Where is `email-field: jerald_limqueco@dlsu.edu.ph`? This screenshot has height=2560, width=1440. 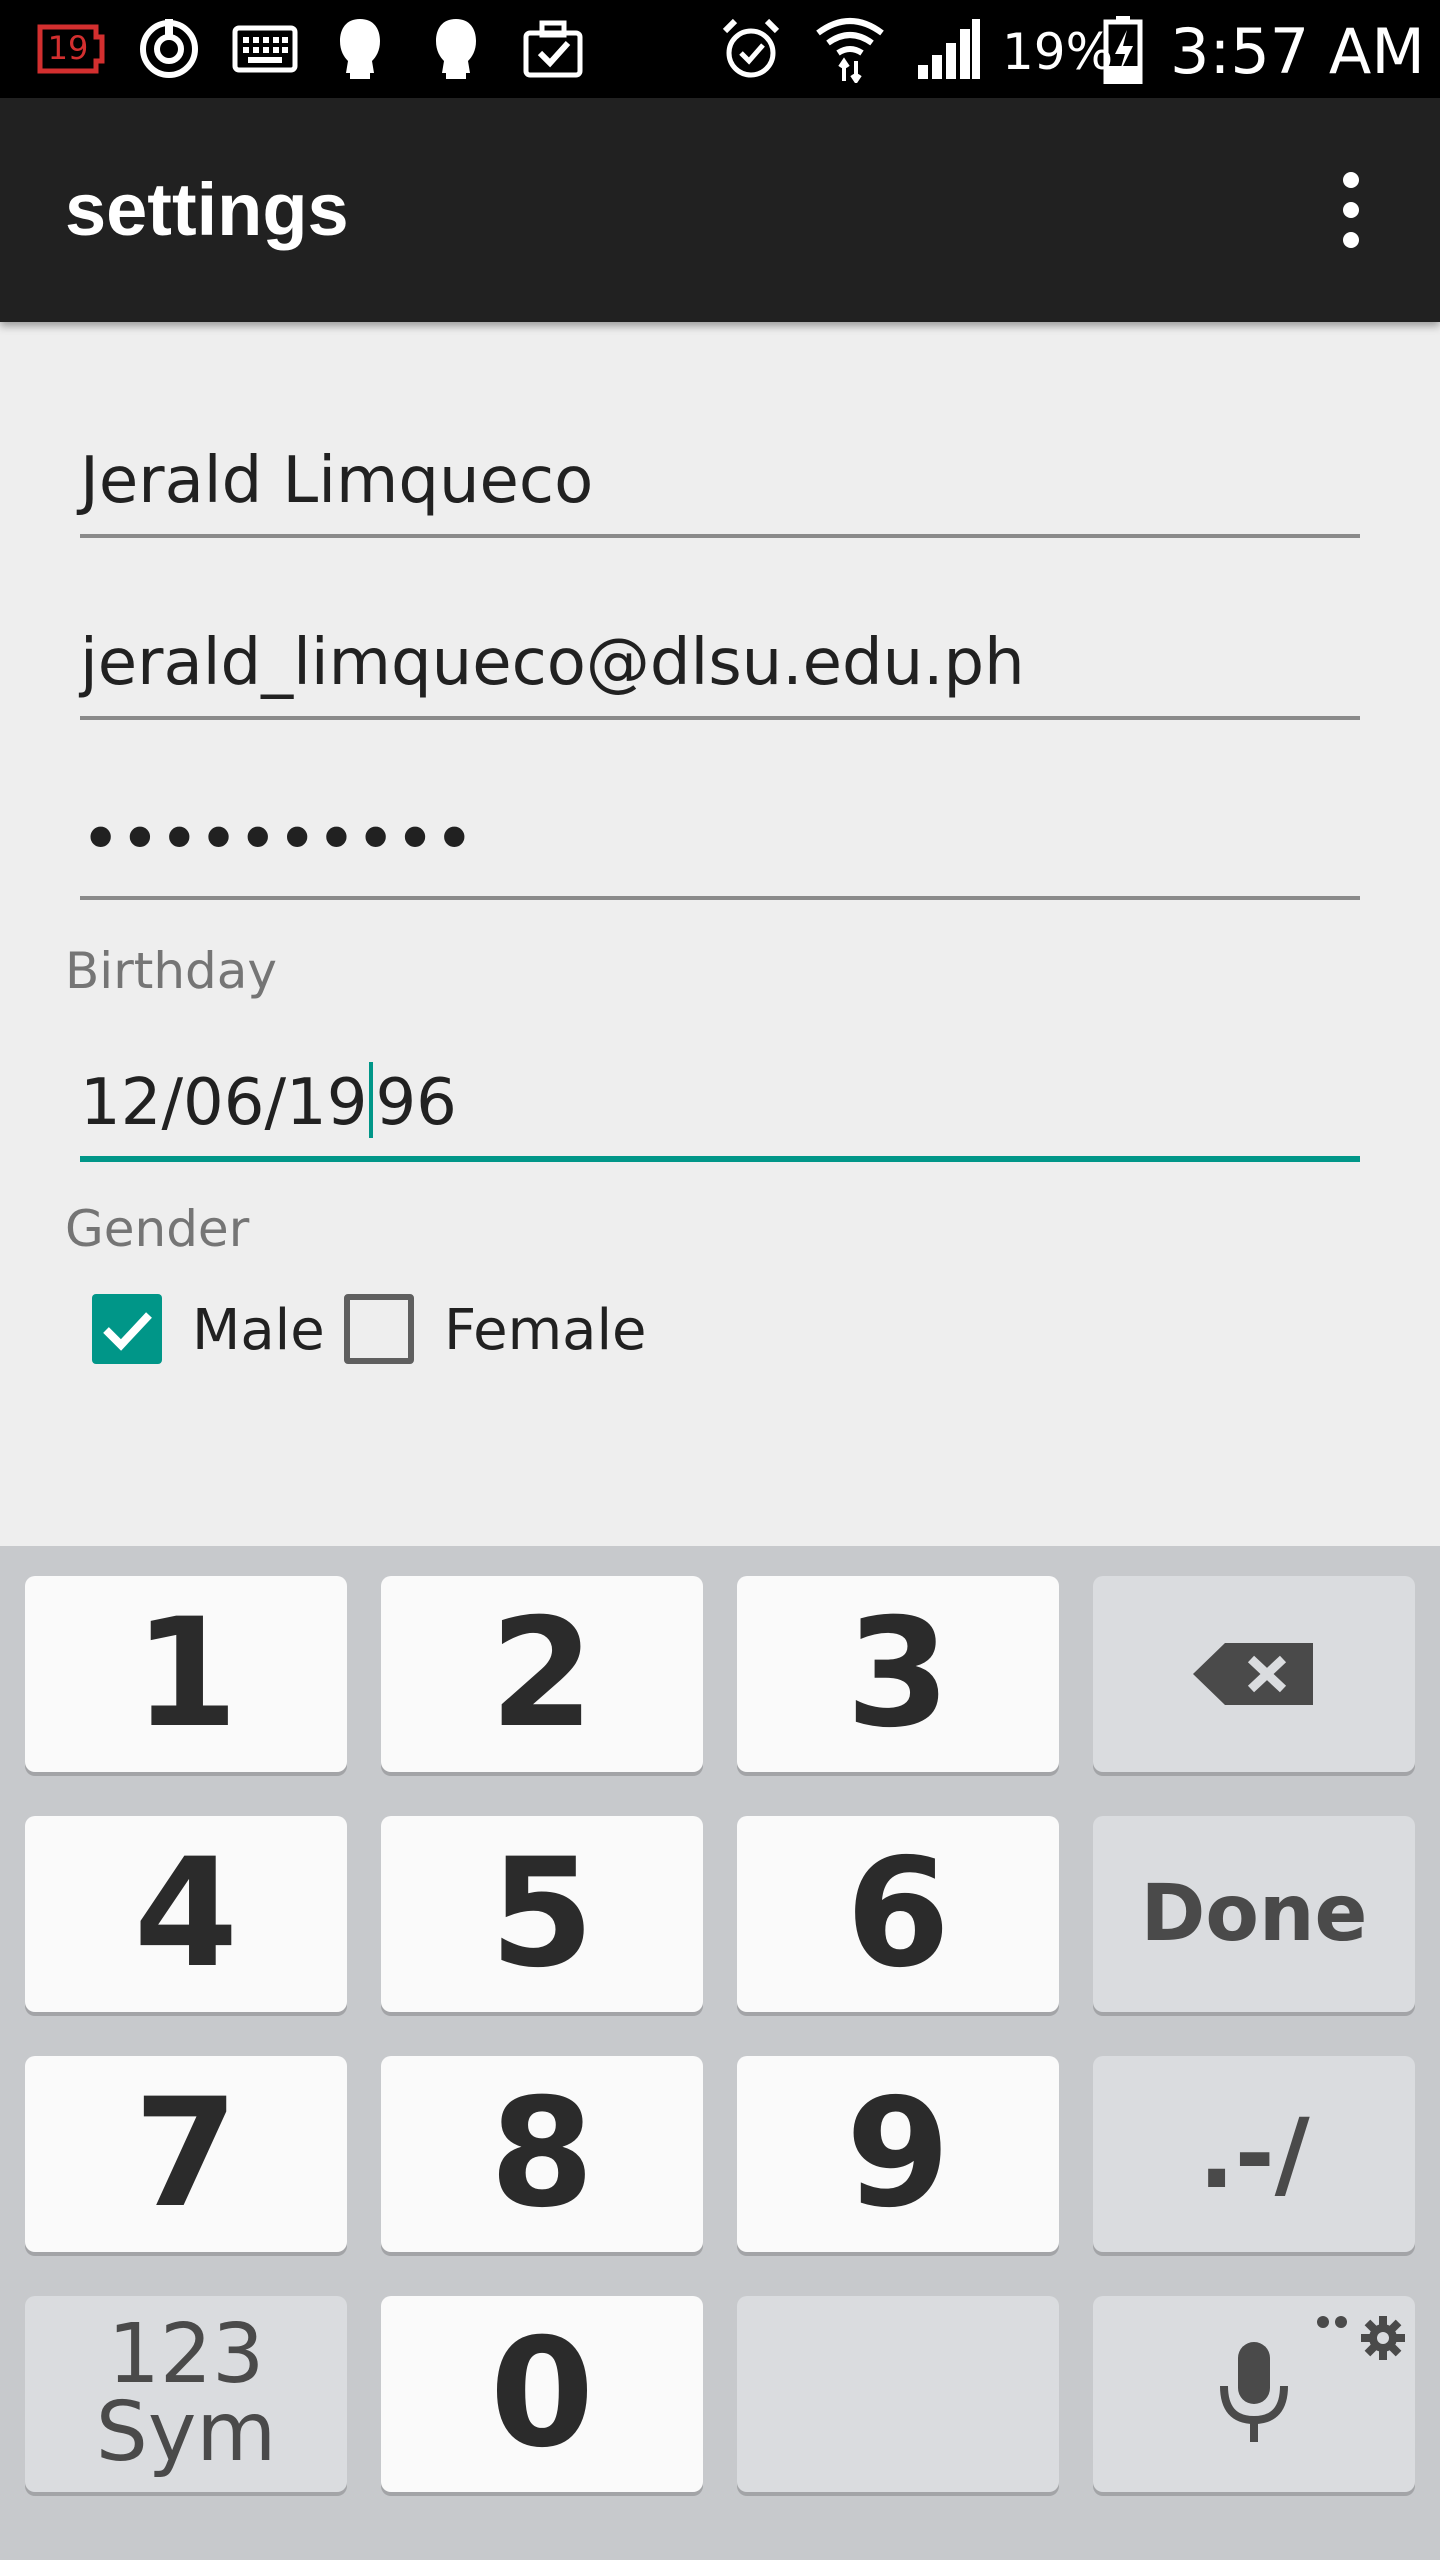
email-field: jerald_limqueco@dlsu.edu.ph is located at coordinates (720, 665).